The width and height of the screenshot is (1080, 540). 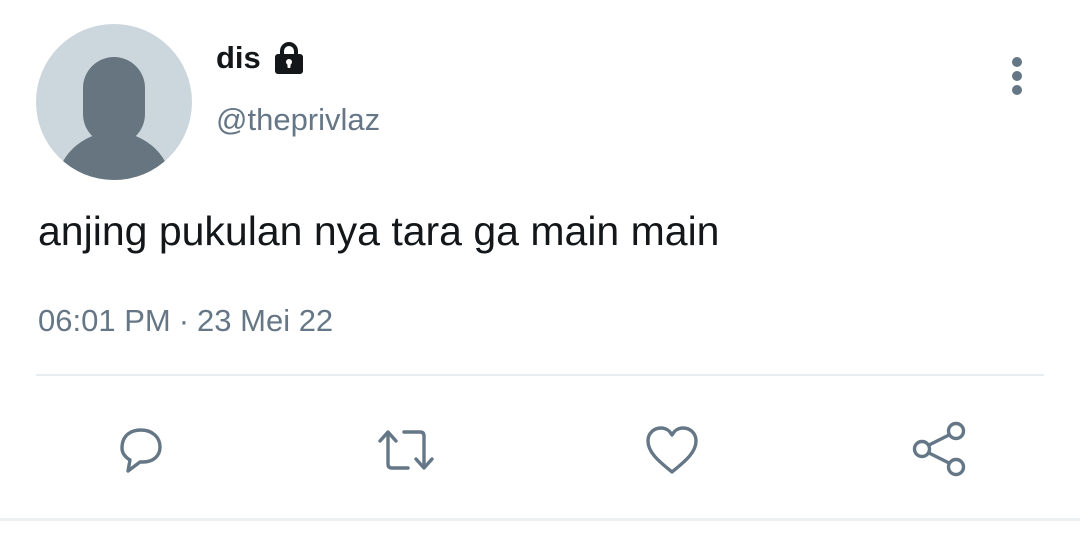 I want to click on retweet-icon, so click(x=406, y=450).